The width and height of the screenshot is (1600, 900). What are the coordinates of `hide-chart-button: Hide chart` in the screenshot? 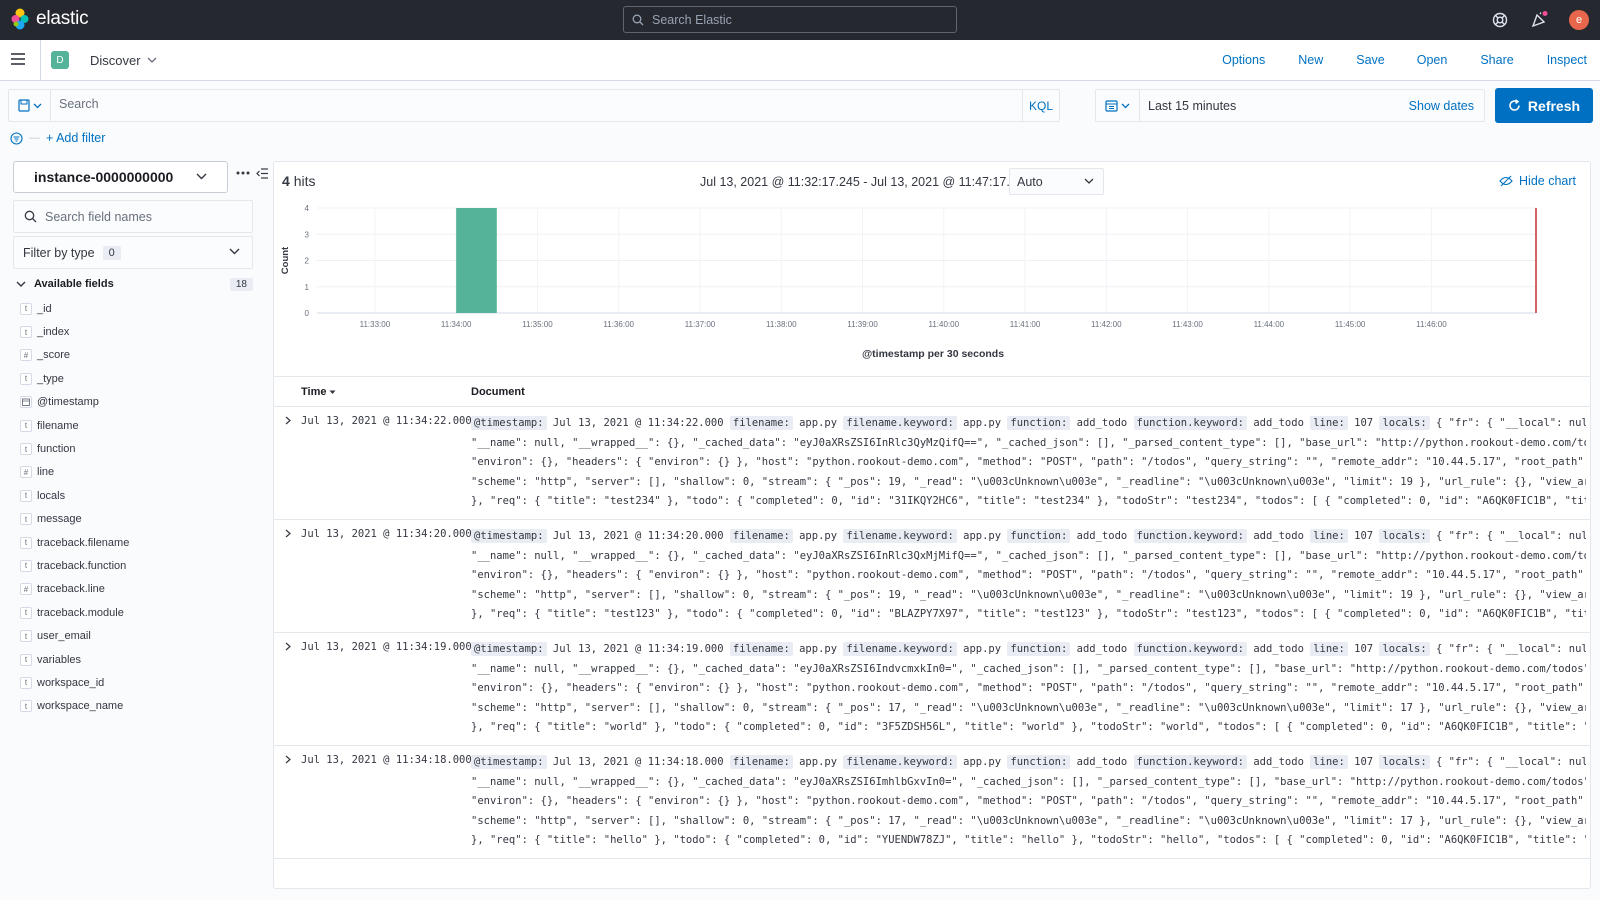 It's located at (1537, 181).